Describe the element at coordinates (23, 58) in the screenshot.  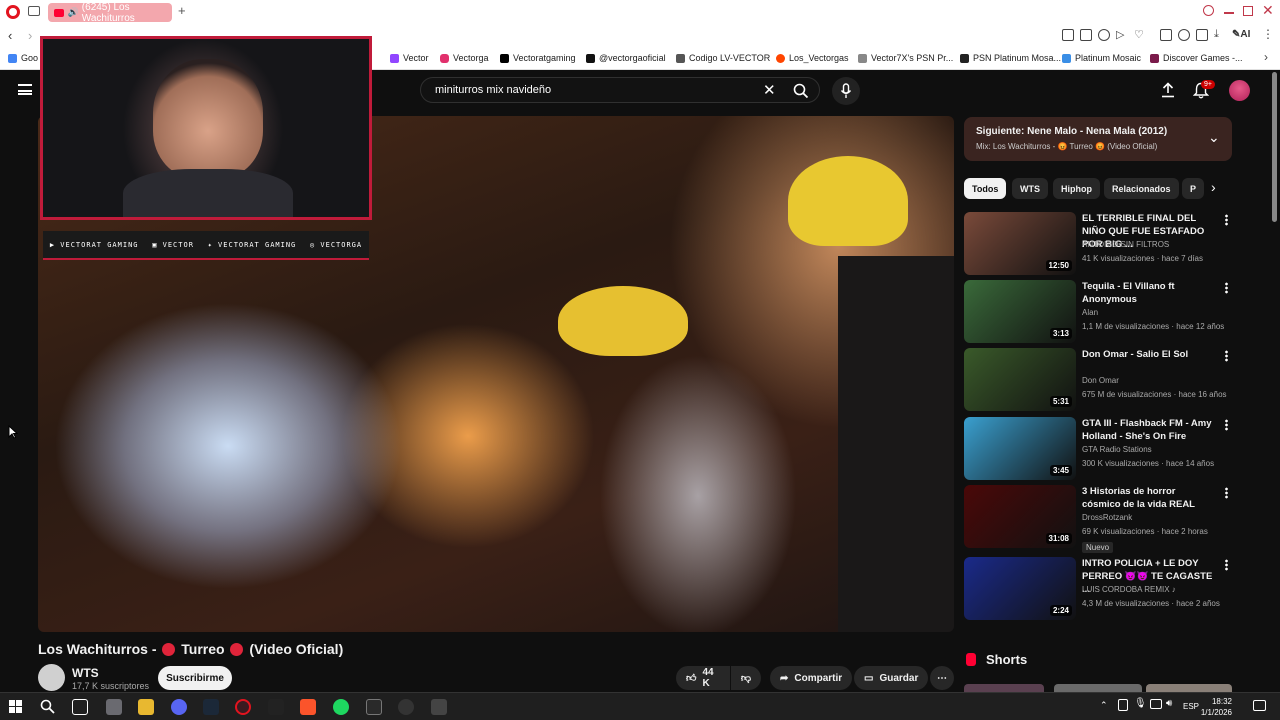
I see `bookmark-item: Goo` at that location.